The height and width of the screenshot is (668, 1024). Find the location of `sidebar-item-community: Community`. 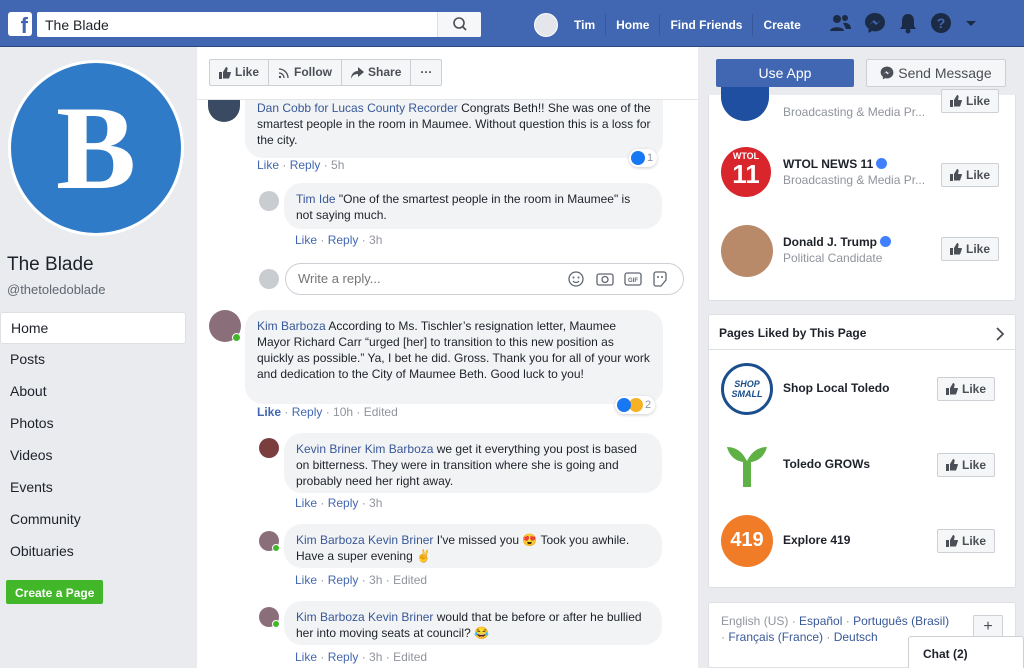

sidebar-item-community: Community is located at coordinates (93, 520).